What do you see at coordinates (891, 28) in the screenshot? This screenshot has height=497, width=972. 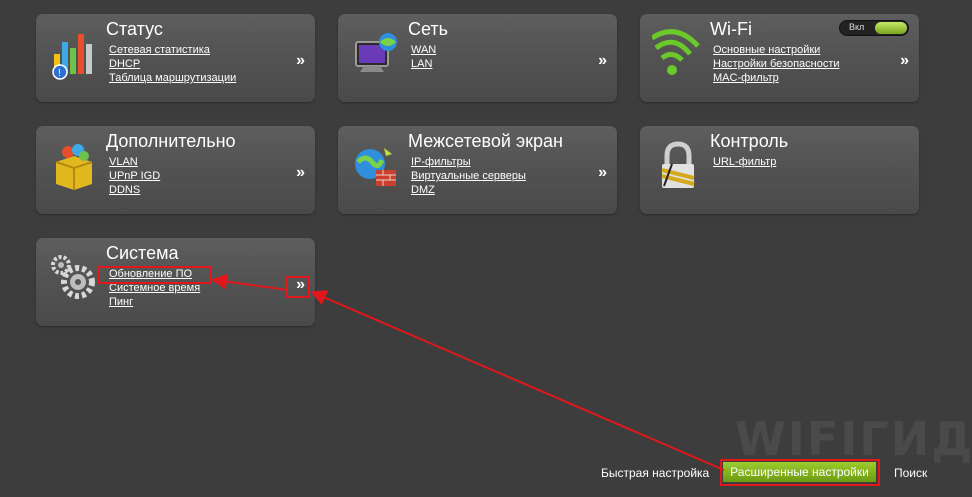 I see `toggle-knob` at bounding box center [891, 28].